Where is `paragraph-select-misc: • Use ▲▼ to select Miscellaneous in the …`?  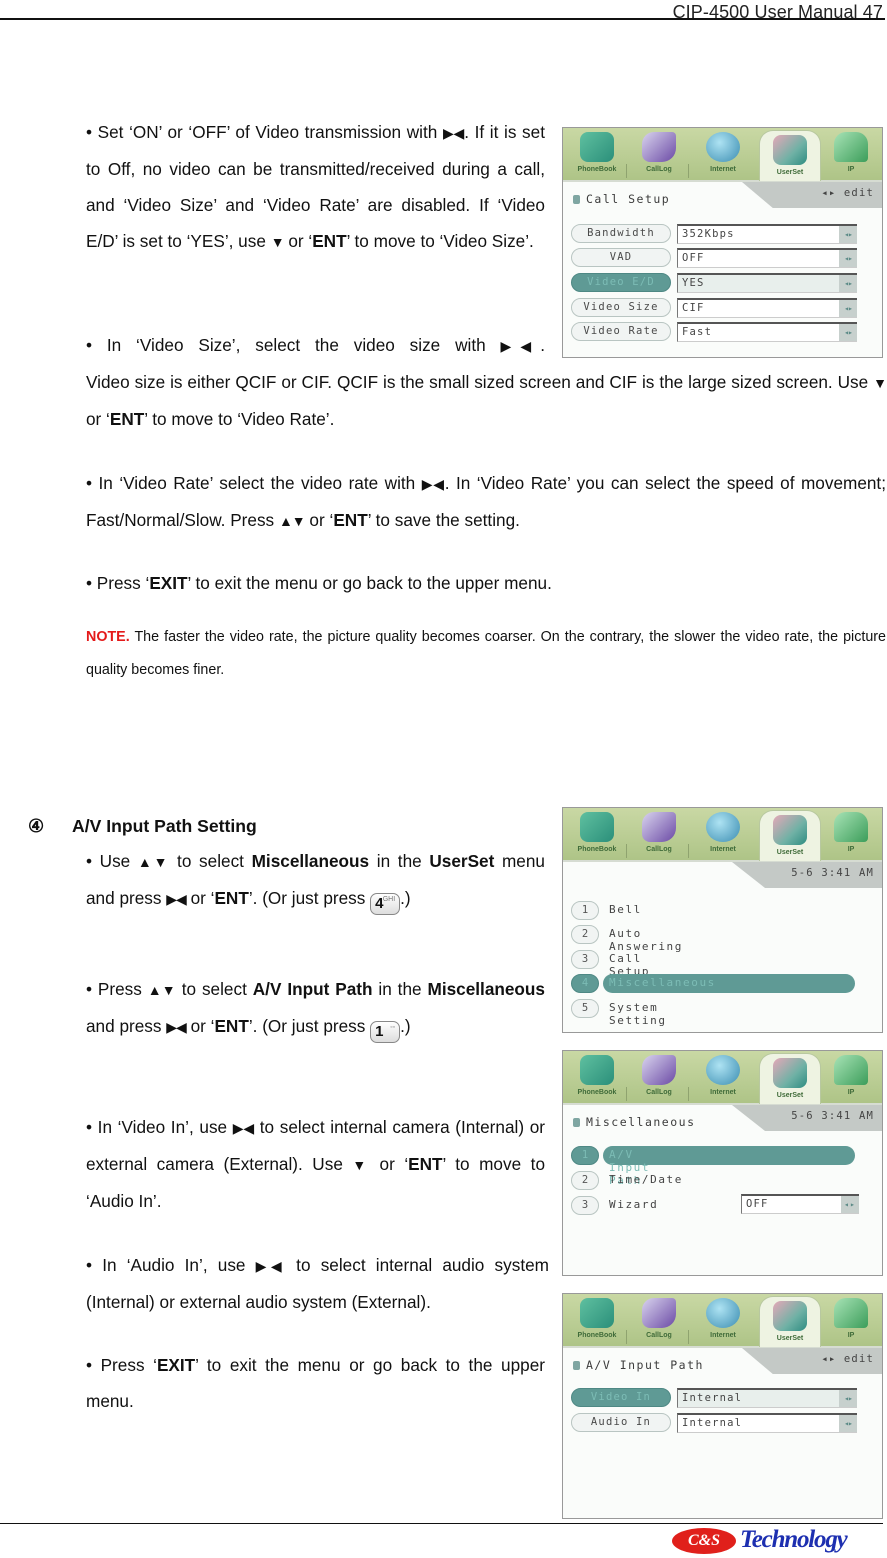
paragraph-select-misc: • Use ▲▼ to select Miscellaneous in the … is located at coordinates (315, 880).